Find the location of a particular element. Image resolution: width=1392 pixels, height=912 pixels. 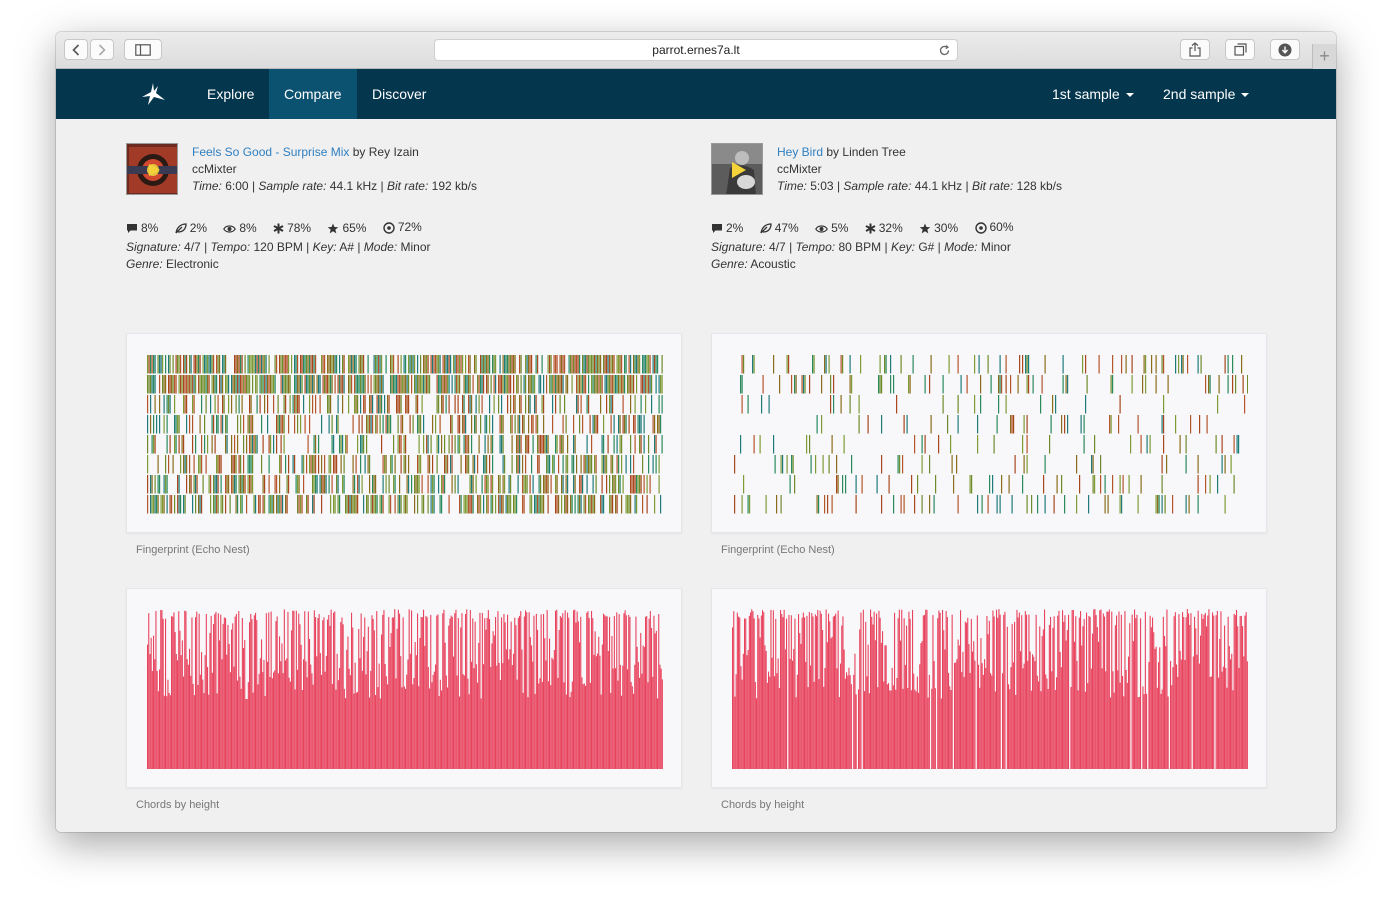

by-text: by is located at coordinates (359, 152).